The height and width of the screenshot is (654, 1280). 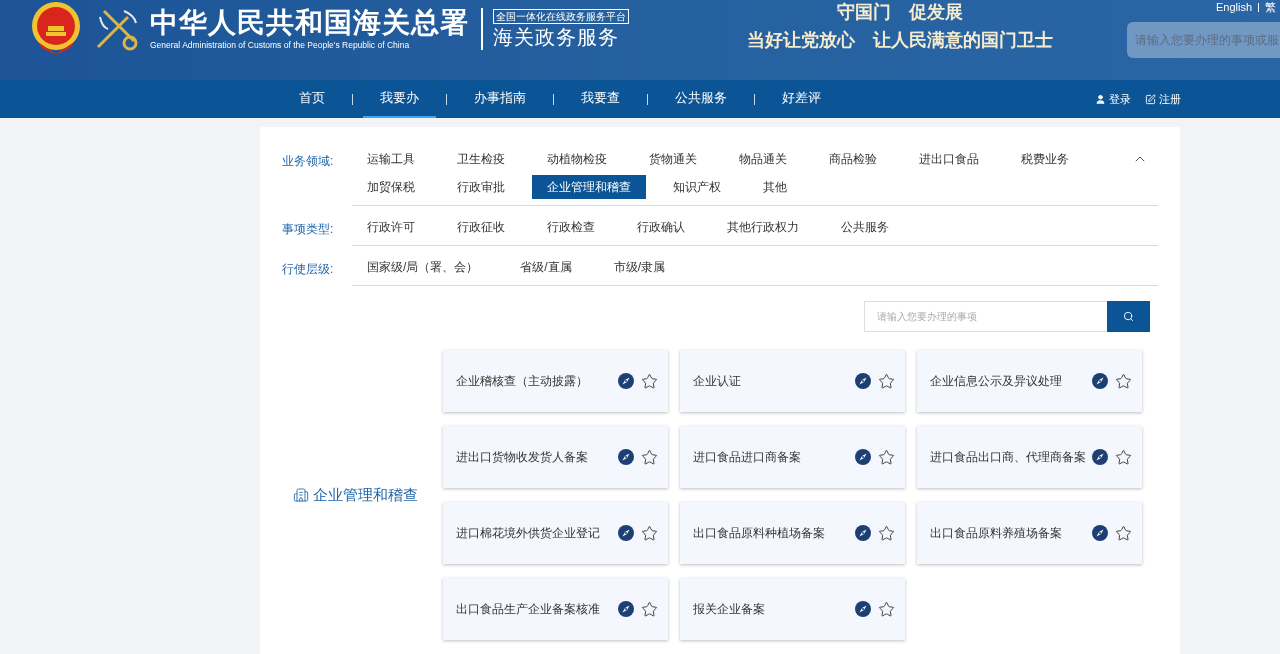 What do you see at coordinates (1113, 99) in the screenshot?
I see `login-link: 登录` at bounding box center [1113, 99].